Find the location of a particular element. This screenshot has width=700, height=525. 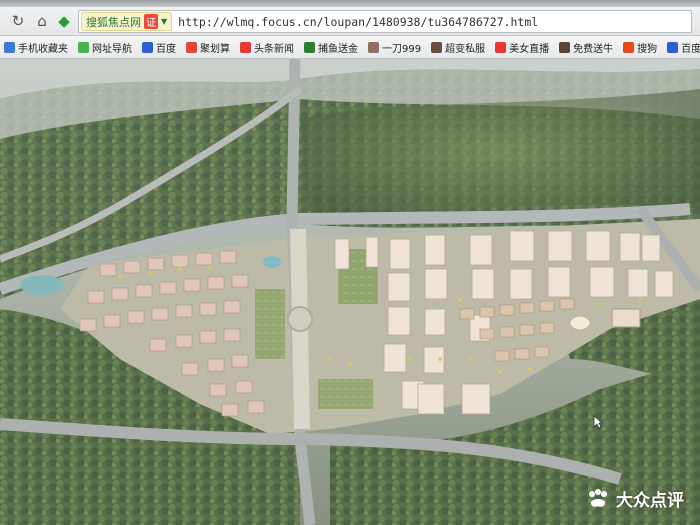

bookmark-item: 搜狗 is located at coordinates (641, 47).